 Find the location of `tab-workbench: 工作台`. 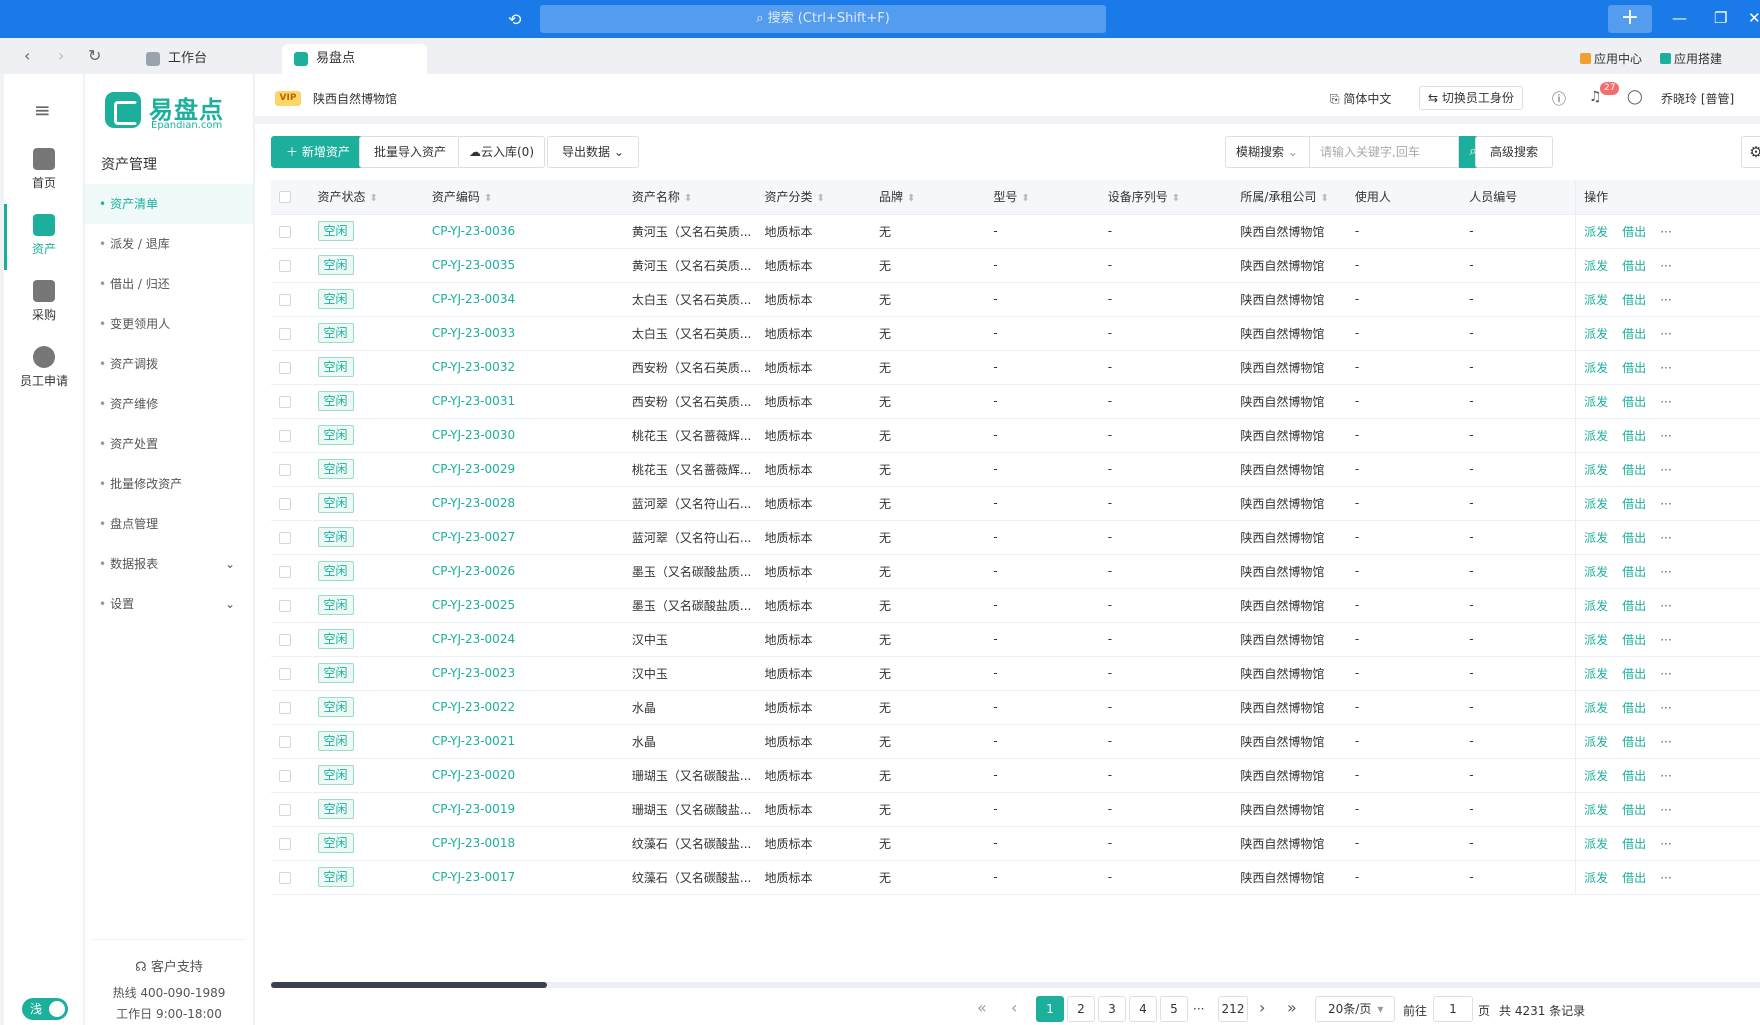

tab-workbench: 工作台 is located at coordinates (170, 59).